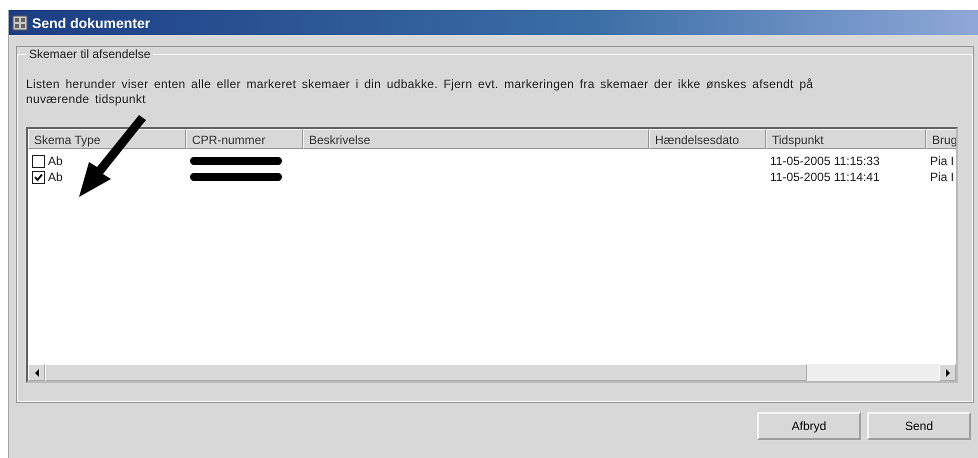 The height and width of the screenshot is (458, 978). What do you see at coordinates (846, 139) in the screenshot?
I see `column-header: Tidspunkt` at bounding box center [846, 139].